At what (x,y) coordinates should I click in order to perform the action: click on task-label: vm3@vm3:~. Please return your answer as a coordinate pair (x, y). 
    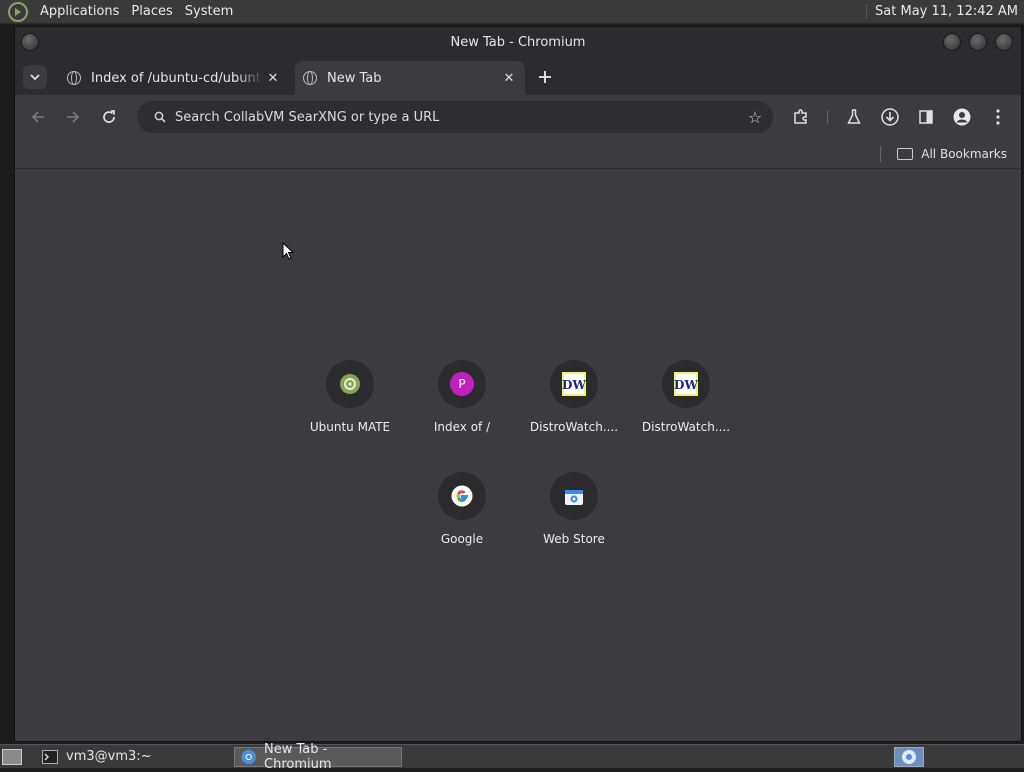
    Looking at the image, I should click on (109, 756).